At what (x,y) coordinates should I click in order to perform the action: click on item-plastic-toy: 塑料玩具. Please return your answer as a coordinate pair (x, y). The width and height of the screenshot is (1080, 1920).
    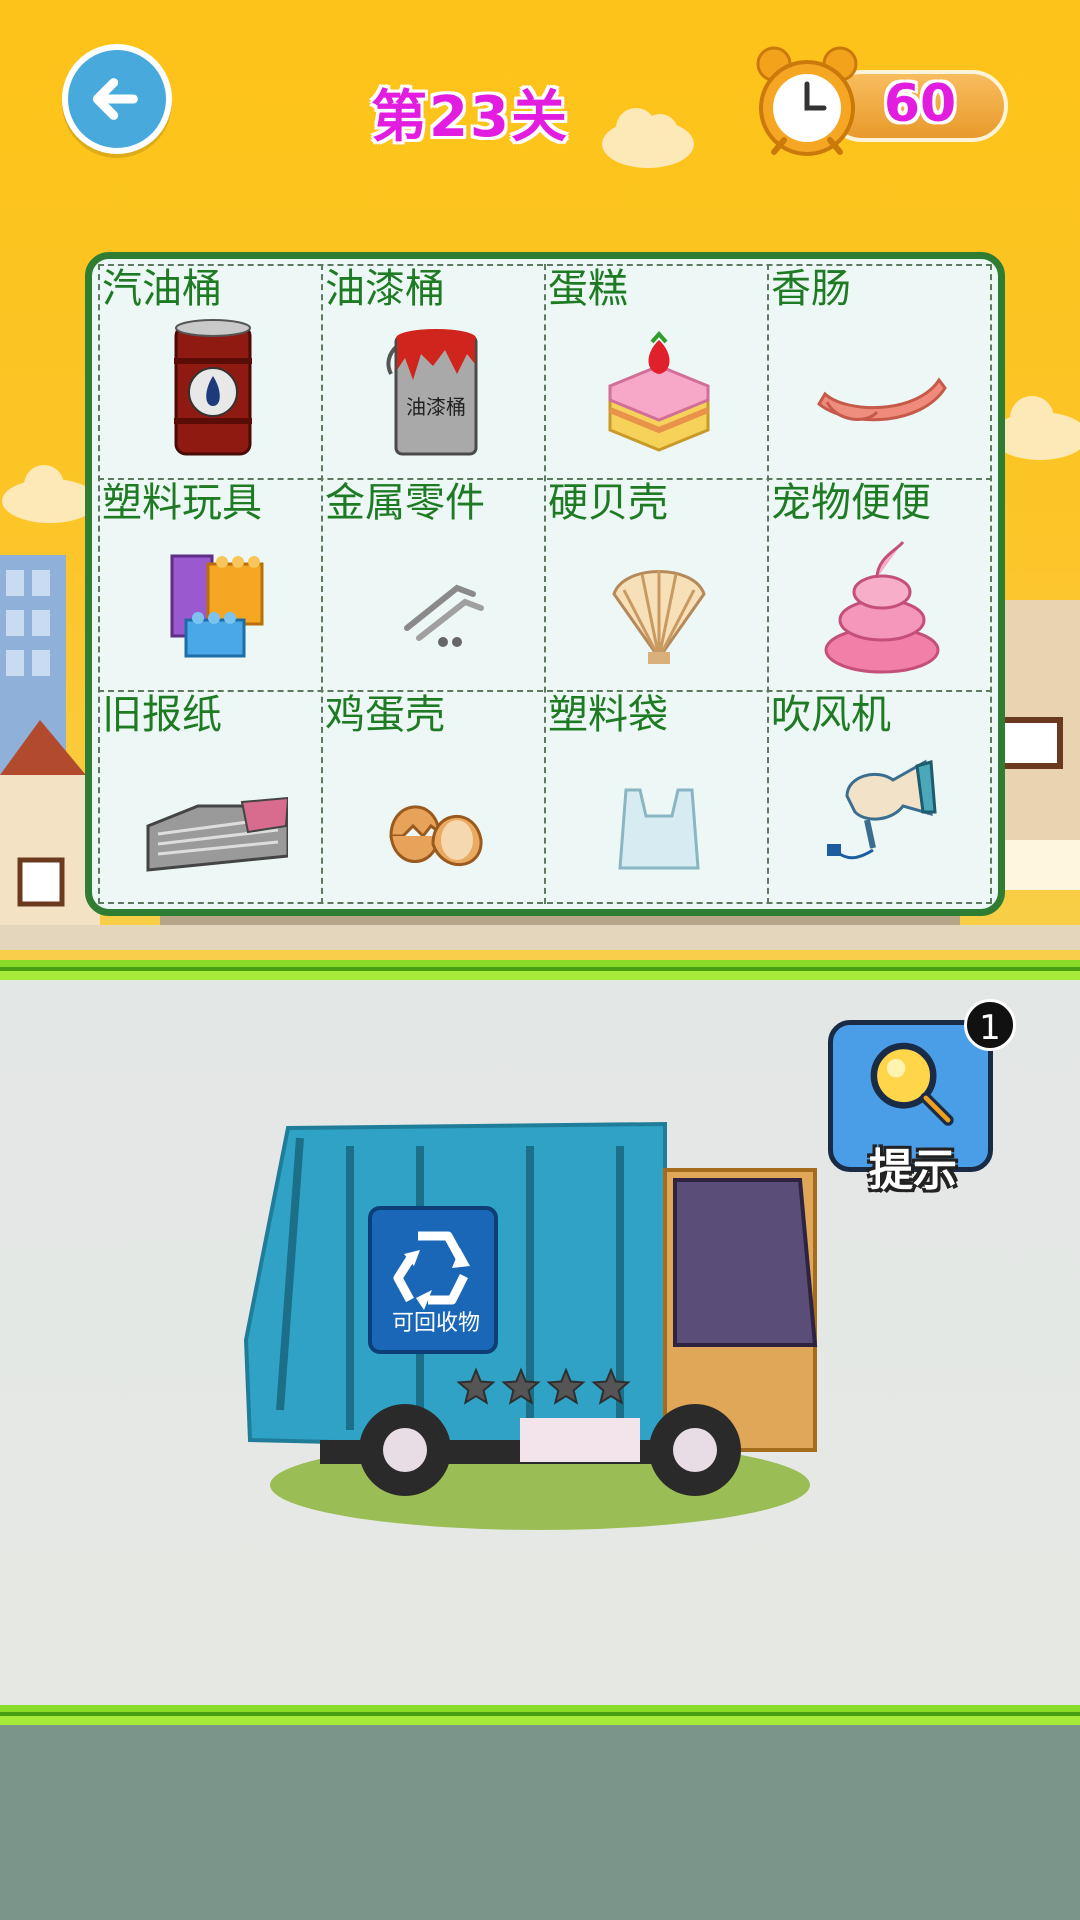
    Looking at the image, I should click on (209, 584).